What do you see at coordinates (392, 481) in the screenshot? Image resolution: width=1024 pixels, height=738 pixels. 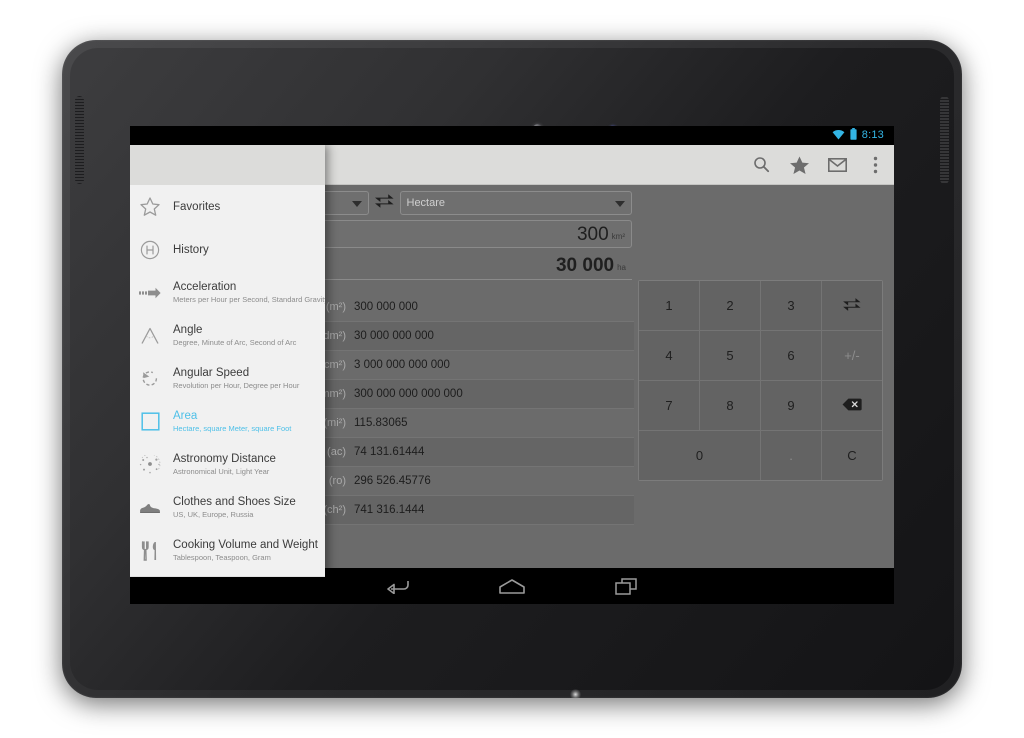 I see `unit-value: 296 526.45776` at bounding box center [392, 481].